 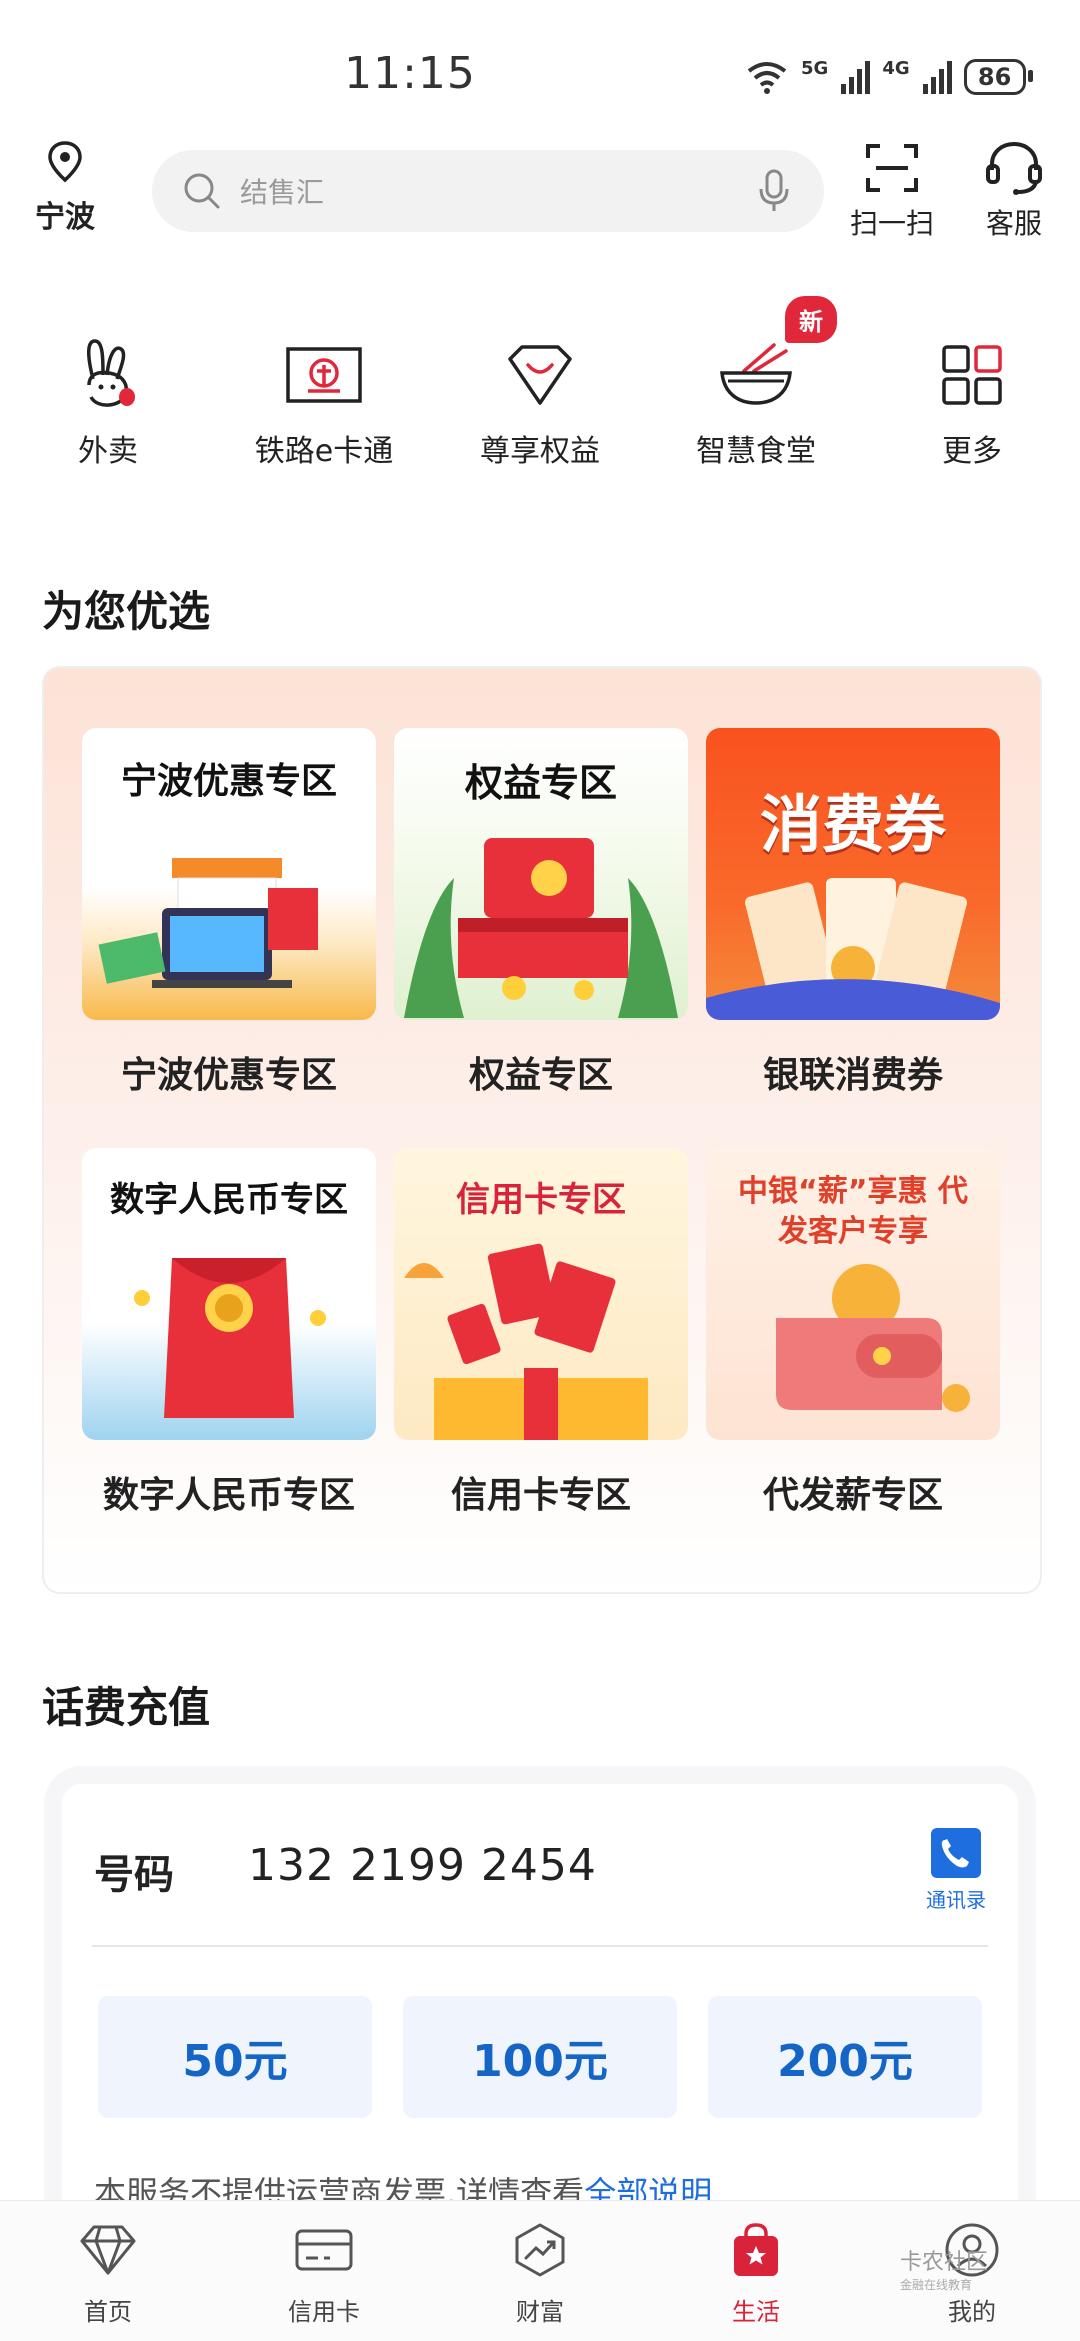 What do you see at coordinates (892, 168) in the screenshot?
I see `scan-icon` at bounding box center [892, 168].